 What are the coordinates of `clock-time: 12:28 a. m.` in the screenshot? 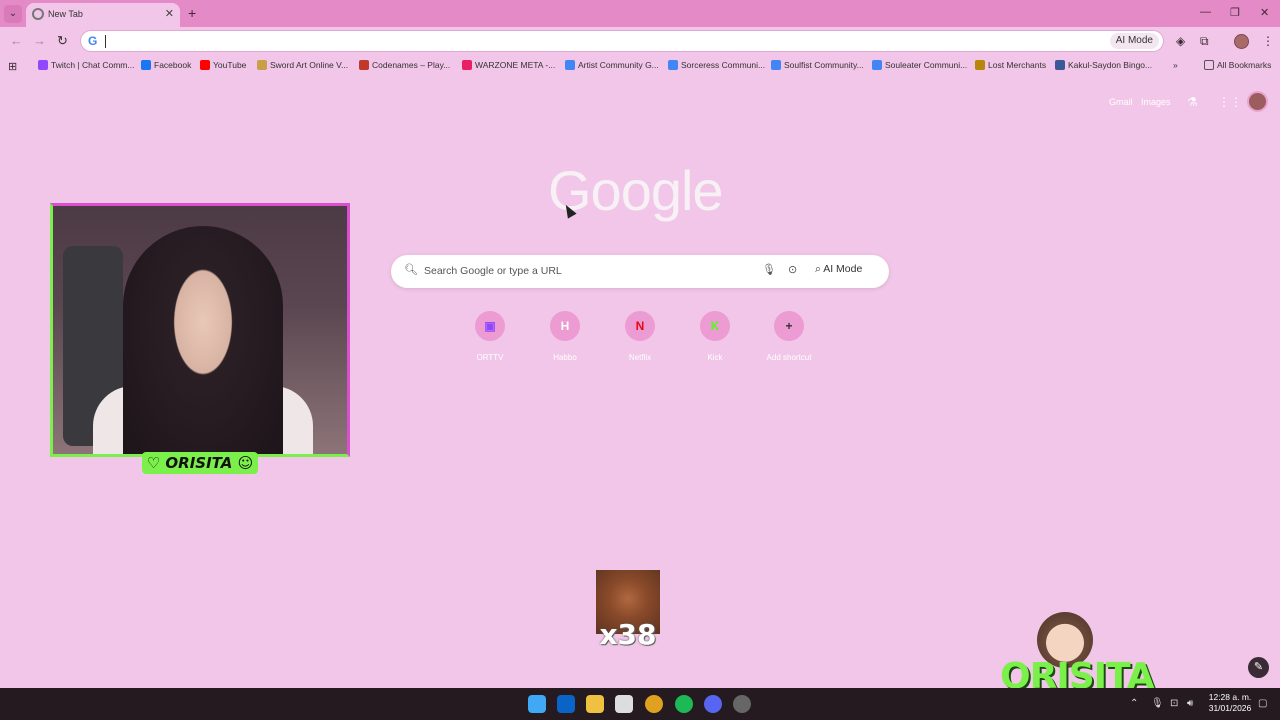 It's located at (1230, 697).